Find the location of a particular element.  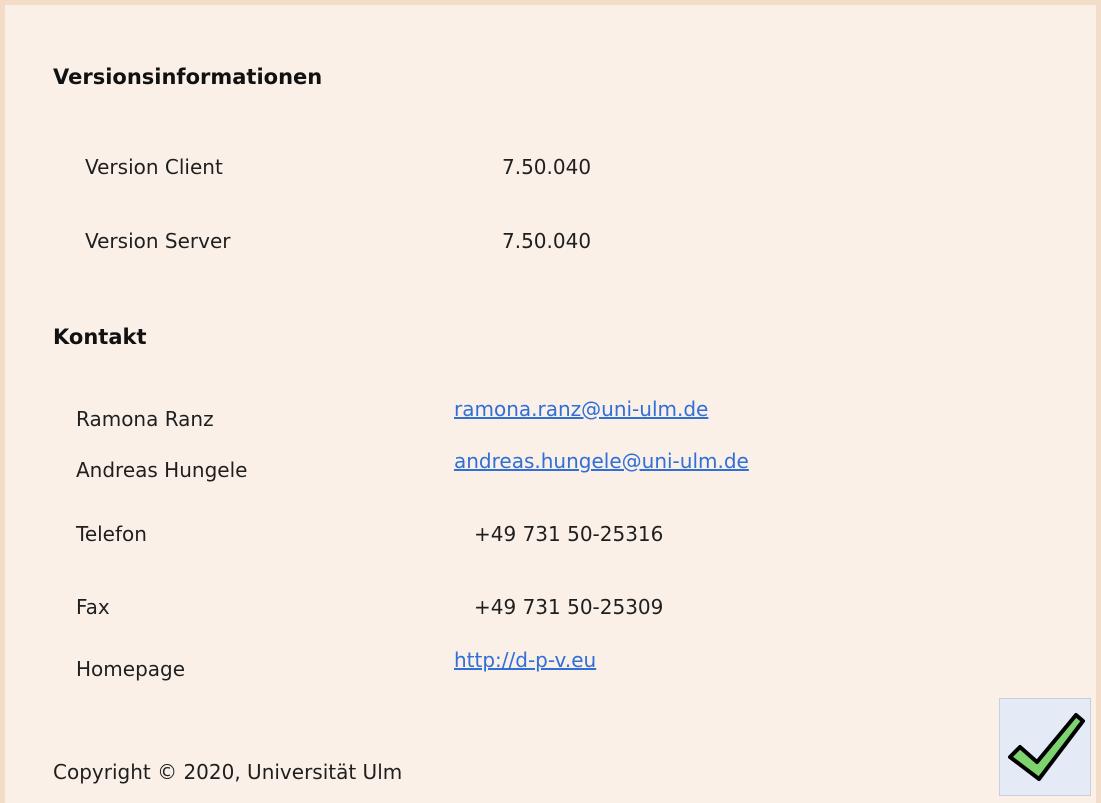

homepage-link: http://d-p-v.eu is located at coordinates (525, 660).